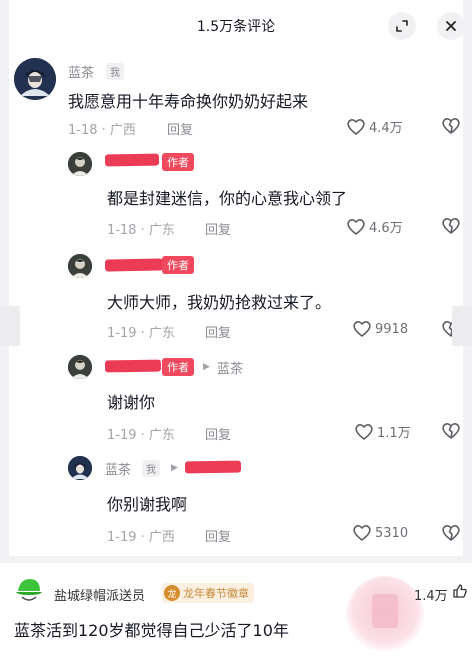  I want to click on like-button: 5310, so click(380, 533).